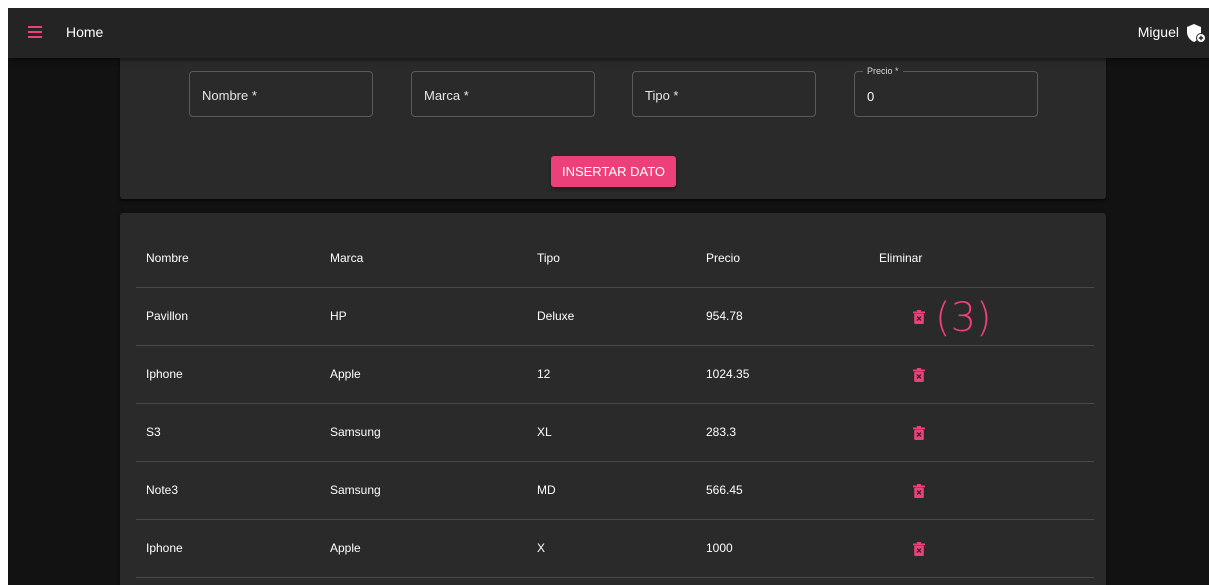 This screenshot has height=585, width=1209. I want to click on insertar-dato-button: INSERTAR DATO, so click(613, 171).